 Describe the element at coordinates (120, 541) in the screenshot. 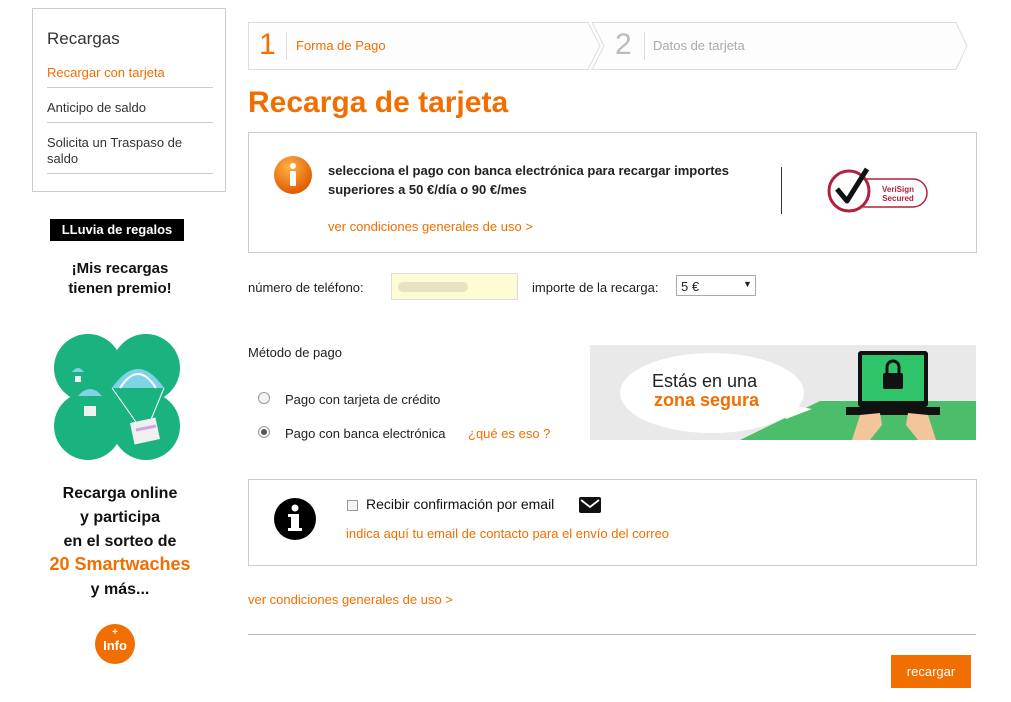

I see `promo-text-3: en el sorteo de` at that location.